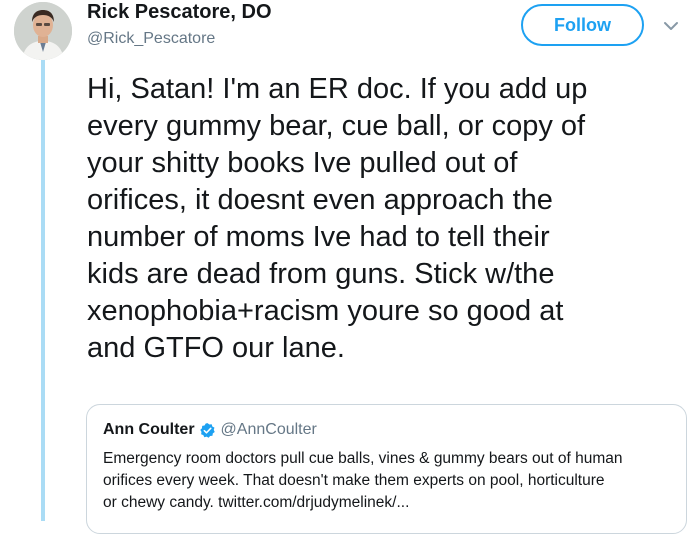 This screenshot has height=534, width=700. Describe the element at coordinates (320, 200) in the screenshot. I see `tweet-text-line: orifices, it doesnt even approach the` at that location.